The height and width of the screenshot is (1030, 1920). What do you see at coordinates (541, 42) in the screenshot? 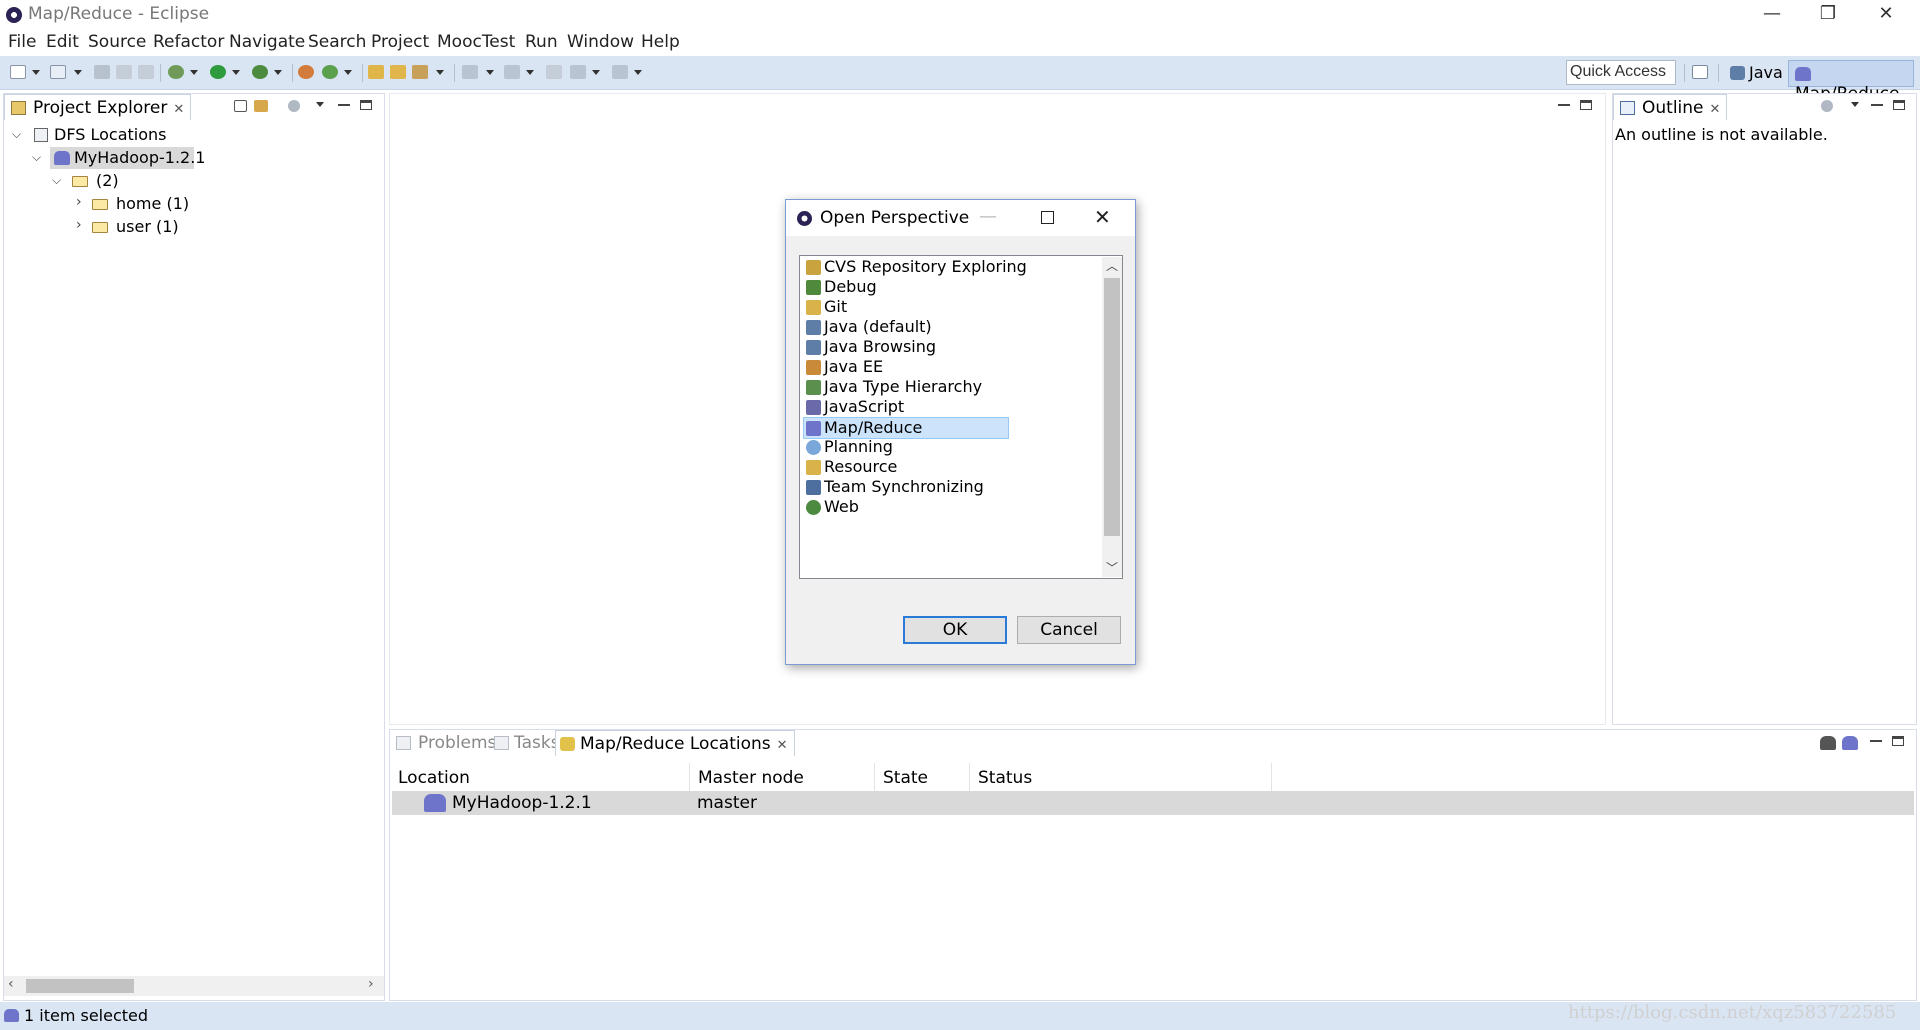
I see `menu-run: Run` at bounding box center [541, 42].